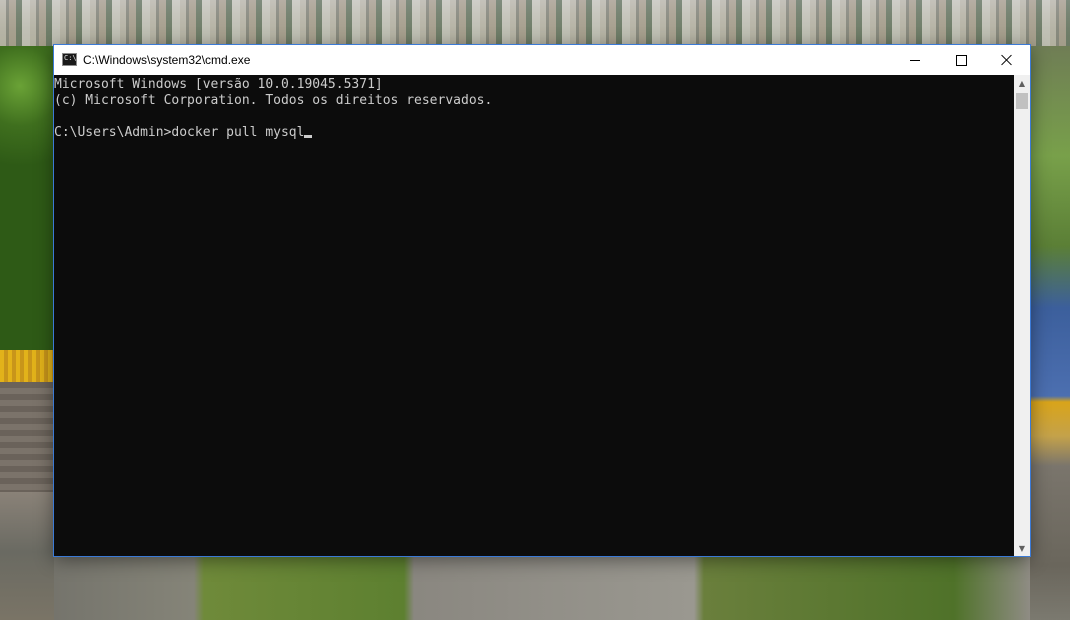 The image size is (1070, 620). What do you see at coordinates (308, 136) in the screenshot?
I see `text-cursor` at bounding box center [308, 136].